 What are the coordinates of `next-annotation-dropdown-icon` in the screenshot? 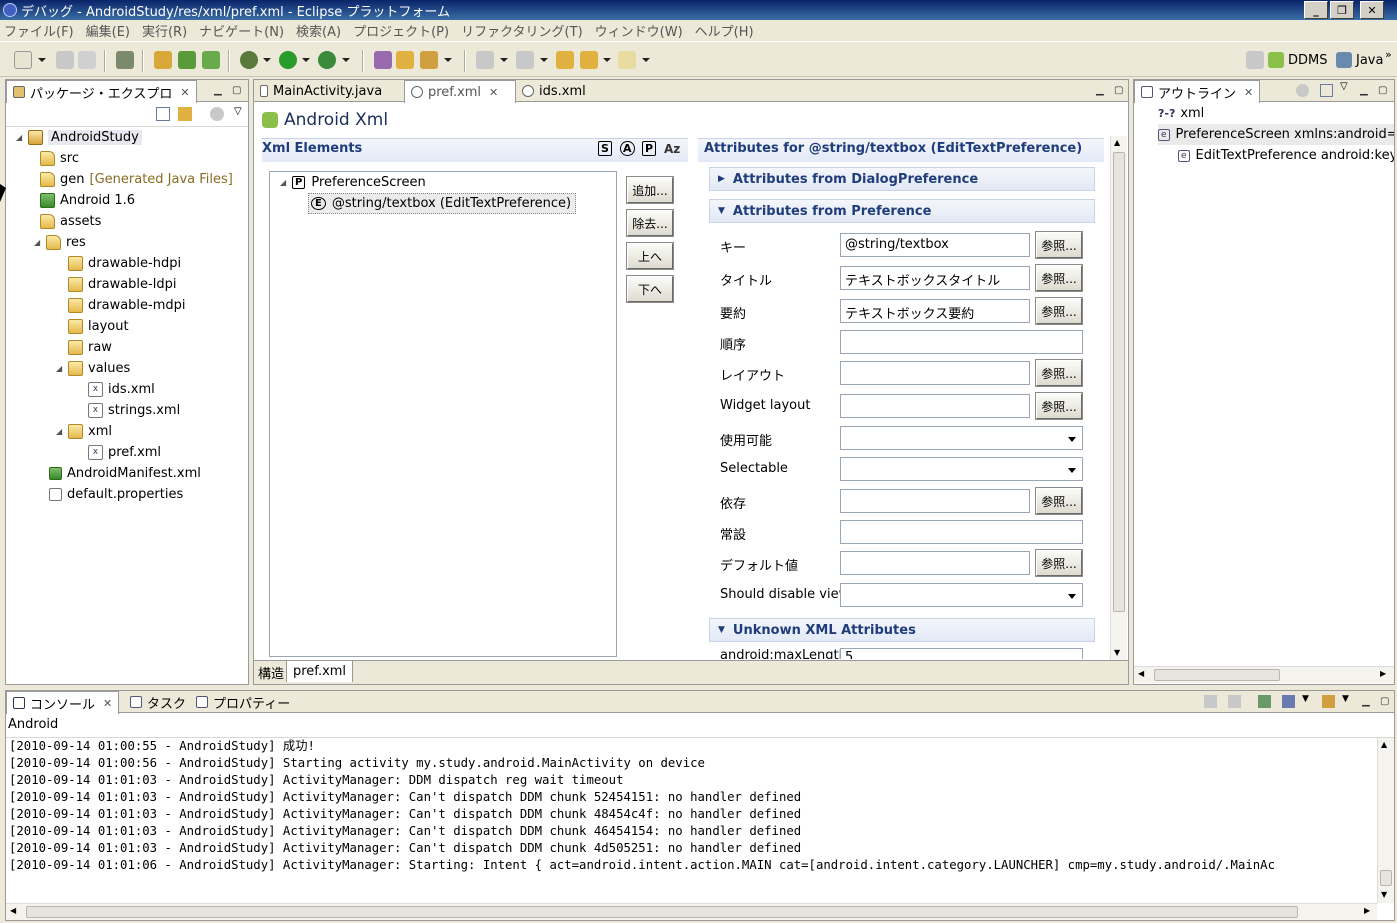 It's located at (504, 60).